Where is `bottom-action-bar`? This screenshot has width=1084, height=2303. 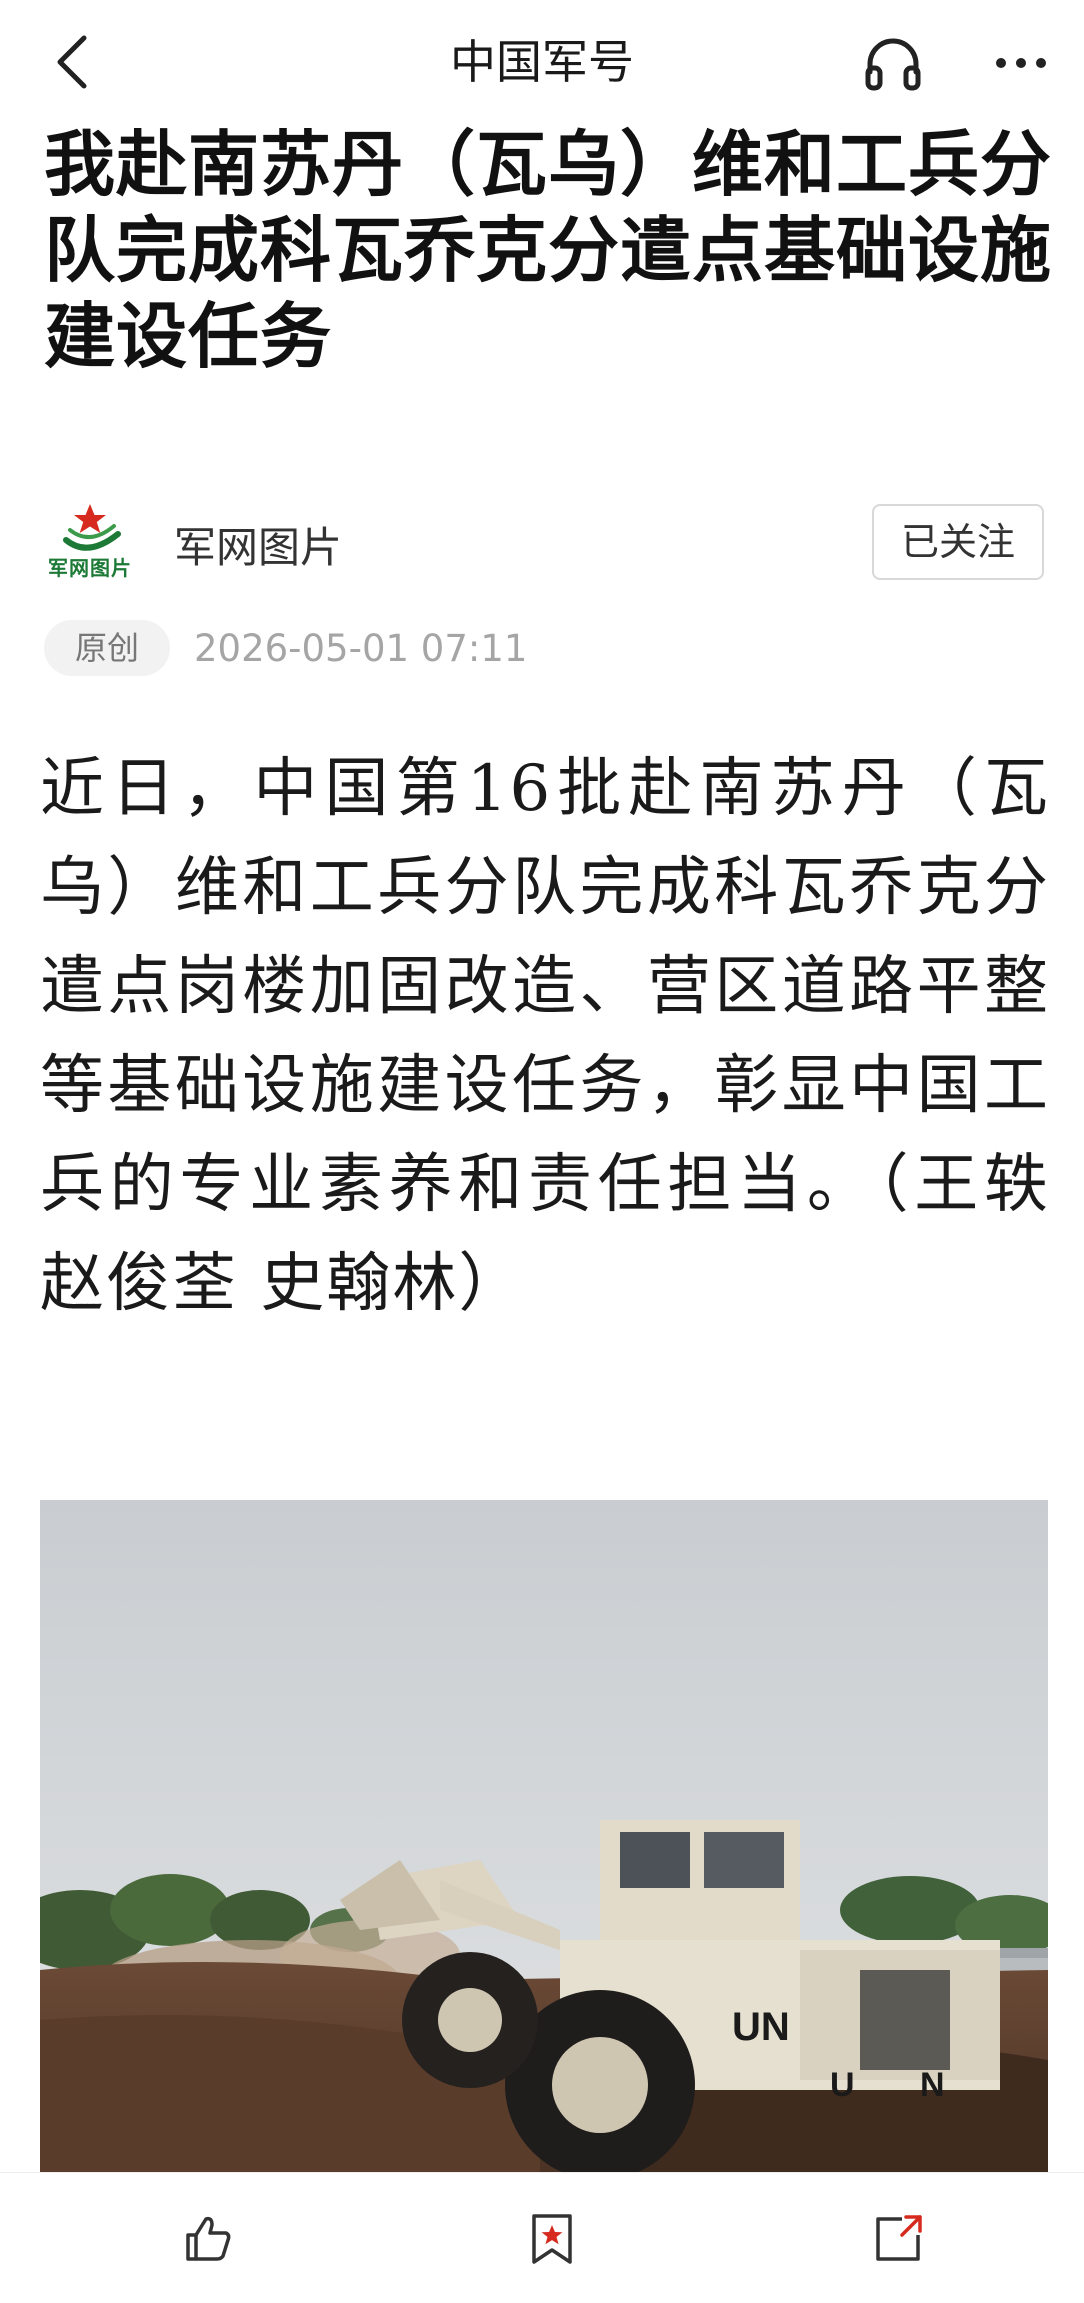
bottom-action-bar is located at coordinates (542, 2237).